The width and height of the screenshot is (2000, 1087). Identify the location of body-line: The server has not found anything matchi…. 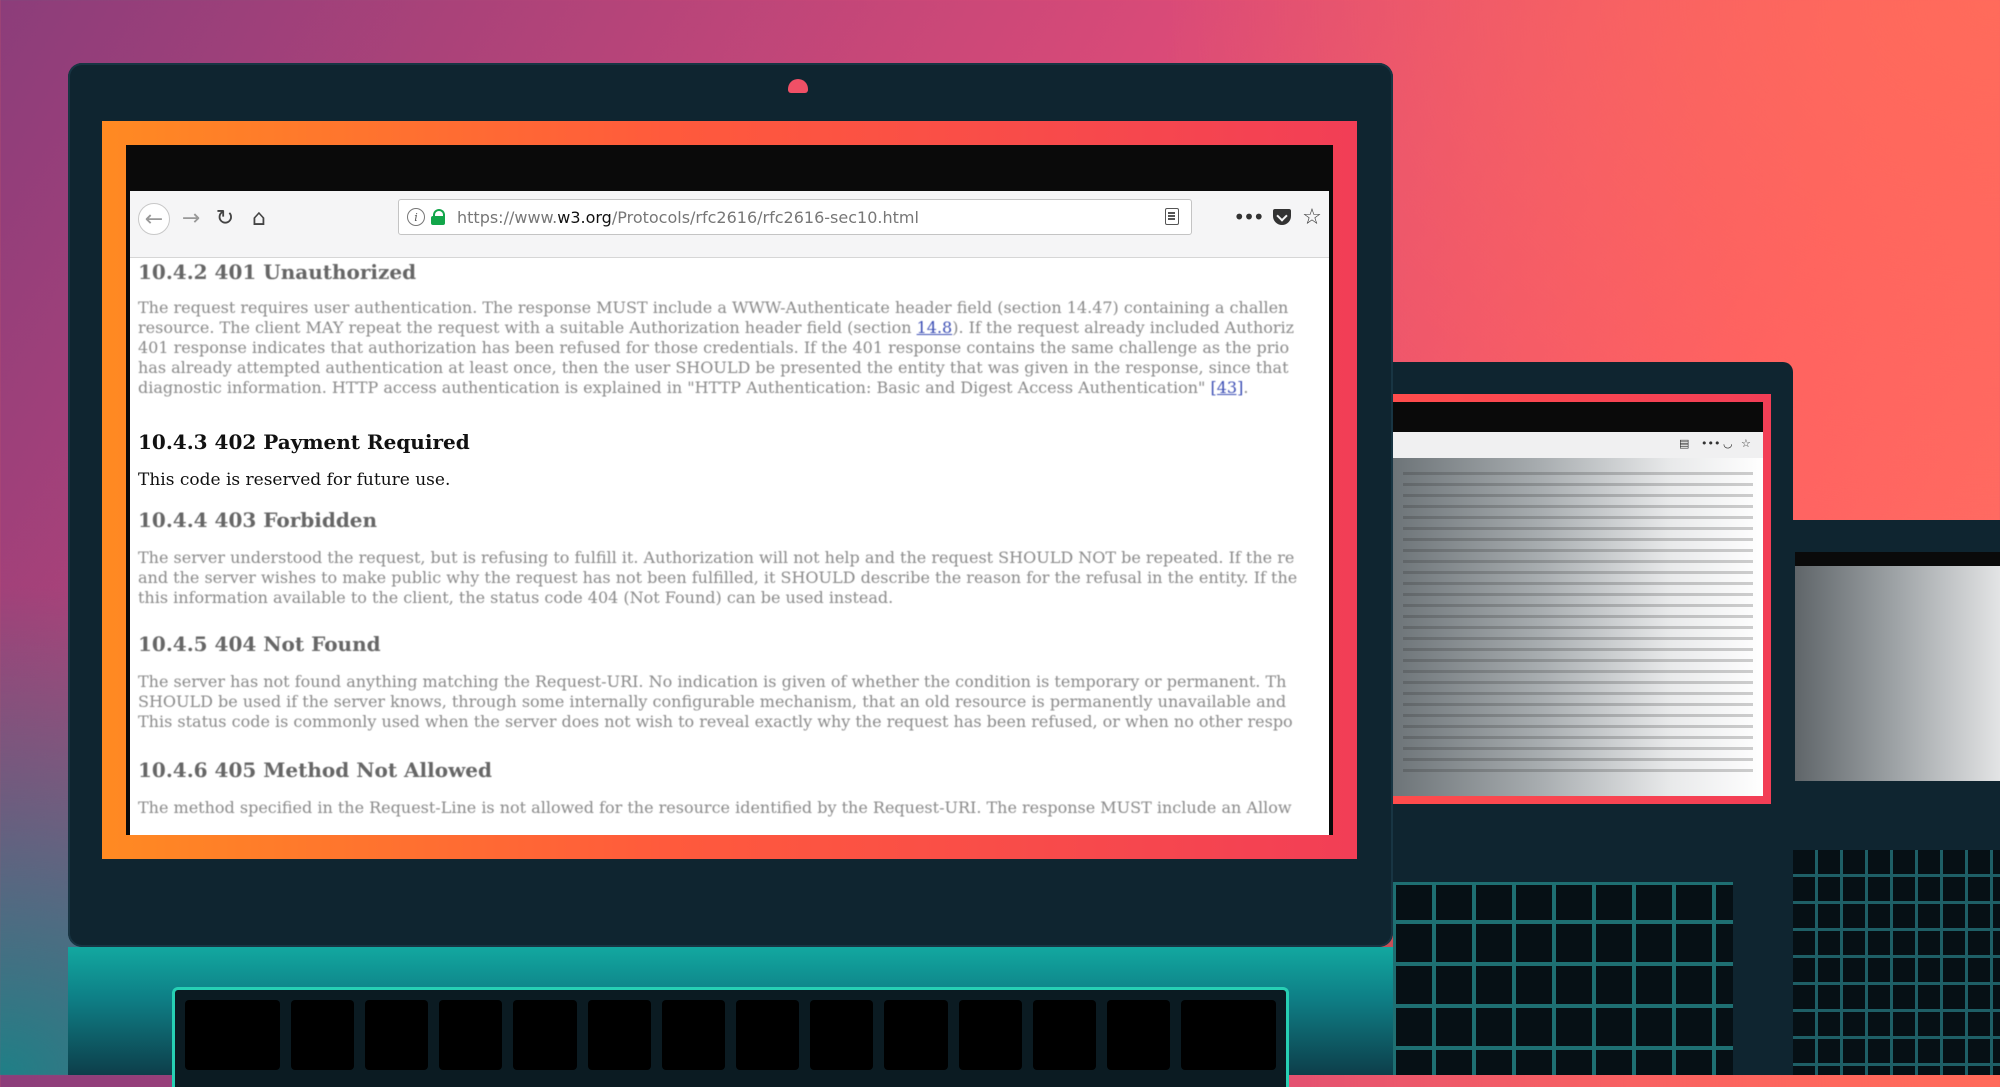
(712, 681).